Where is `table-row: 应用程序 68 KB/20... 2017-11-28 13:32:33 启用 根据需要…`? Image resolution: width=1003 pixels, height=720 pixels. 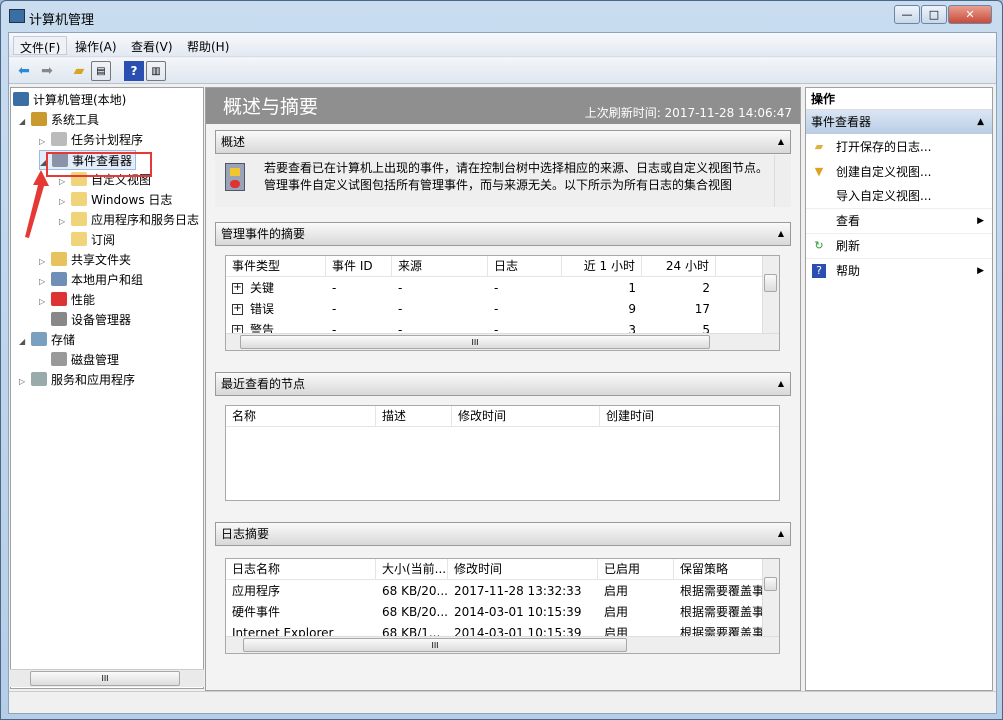
table-row: 应用程序 68 KB/20... 2017-11-28 13:32:33 启用 根据需要… is located at coordinates (494, 591).